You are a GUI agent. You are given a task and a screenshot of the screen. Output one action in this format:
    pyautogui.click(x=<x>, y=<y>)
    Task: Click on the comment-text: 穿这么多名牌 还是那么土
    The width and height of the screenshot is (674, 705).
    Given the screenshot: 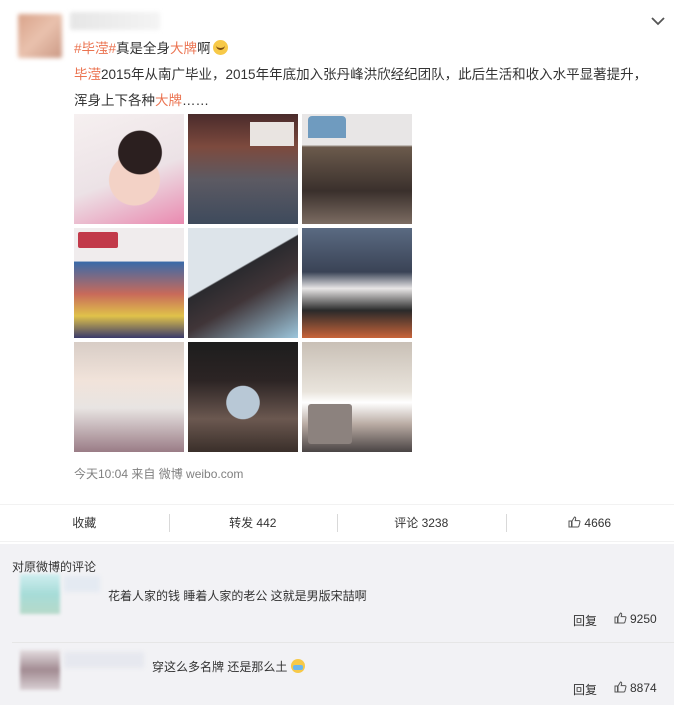 What is the action you would take?
    pyautogui.click(x=229, y=666)
    